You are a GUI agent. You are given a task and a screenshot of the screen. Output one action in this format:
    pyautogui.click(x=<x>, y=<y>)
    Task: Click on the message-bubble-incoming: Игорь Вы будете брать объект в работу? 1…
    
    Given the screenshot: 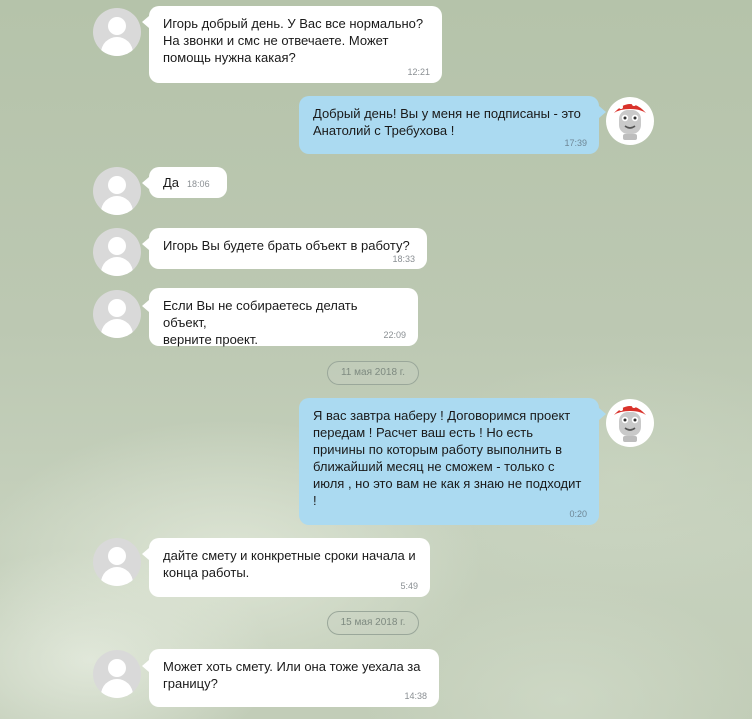 What is the action you would take?
    pyautogui.click(x=288, y=248)
    